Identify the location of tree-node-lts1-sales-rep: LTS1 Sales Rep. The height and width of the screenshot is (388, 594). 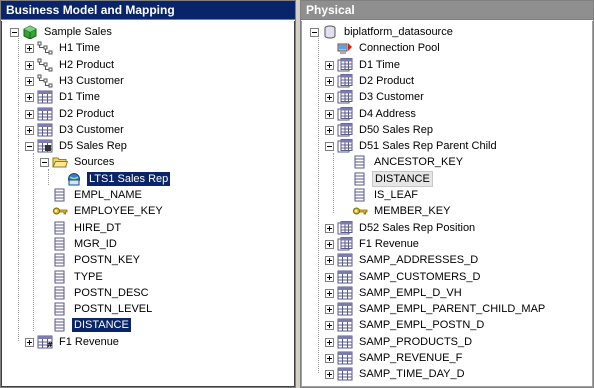
(113, 179).